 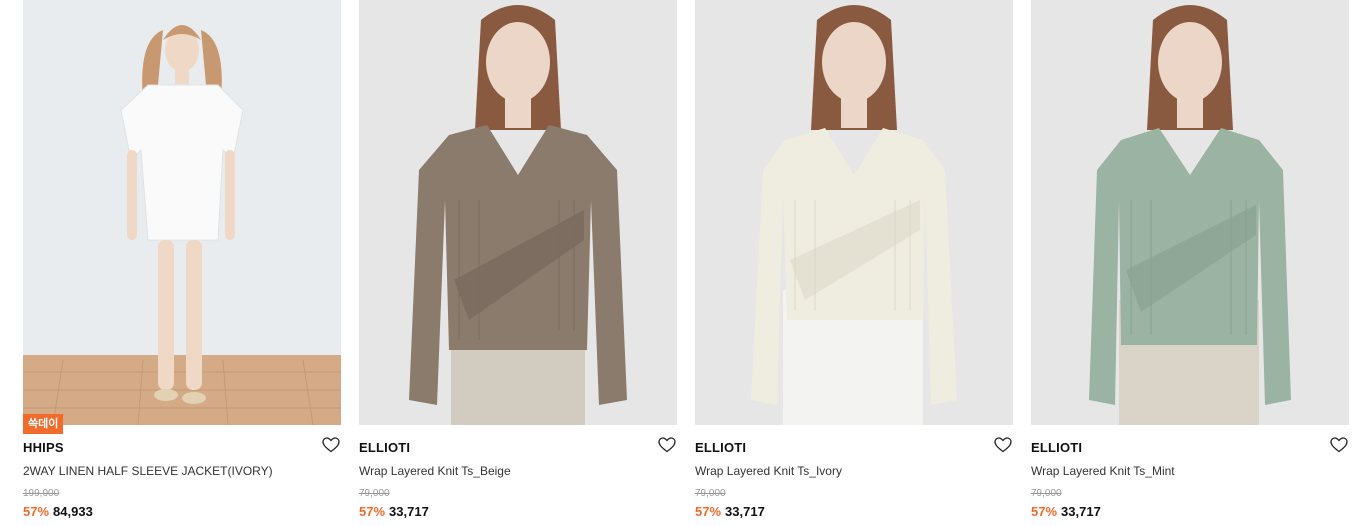 What do you see at coordinates (148, 471) in the screenshot?
I see `product-name: 2WAY LINEN HALF SLEEVE JACKET(IVORY)` at bounding box center [148, 471].